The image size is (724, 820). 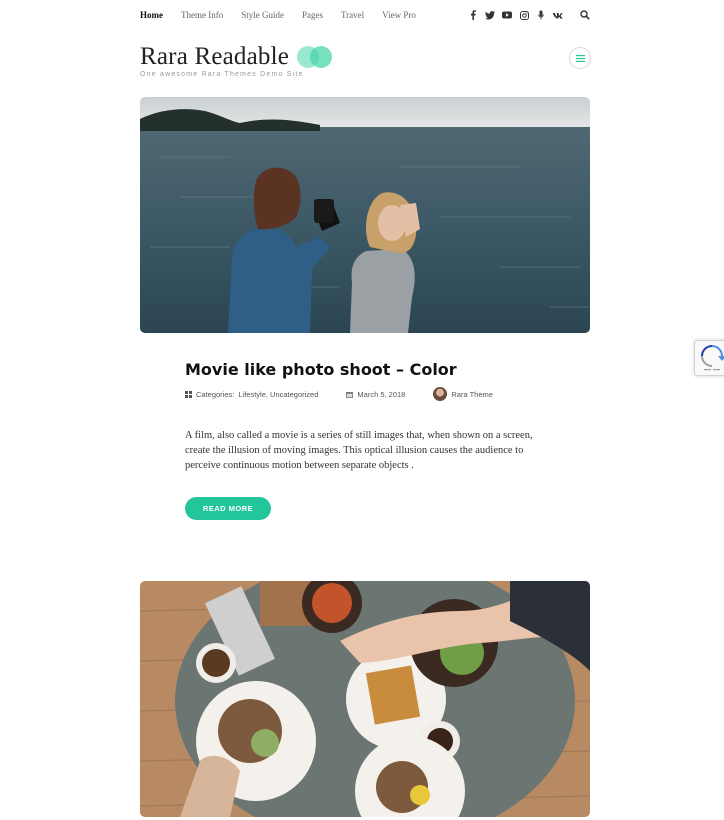 I want to click on hamburger-icon, so click(x=580, y=58).